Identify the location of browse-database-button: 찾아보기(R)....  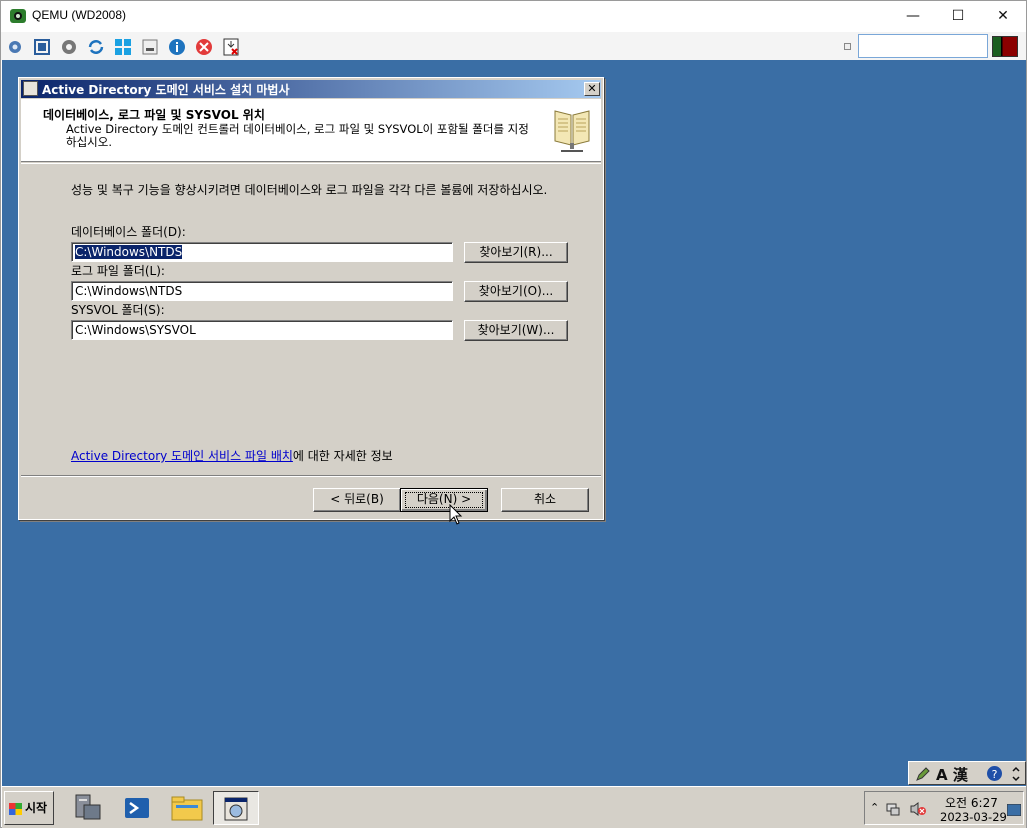
(516, 252).